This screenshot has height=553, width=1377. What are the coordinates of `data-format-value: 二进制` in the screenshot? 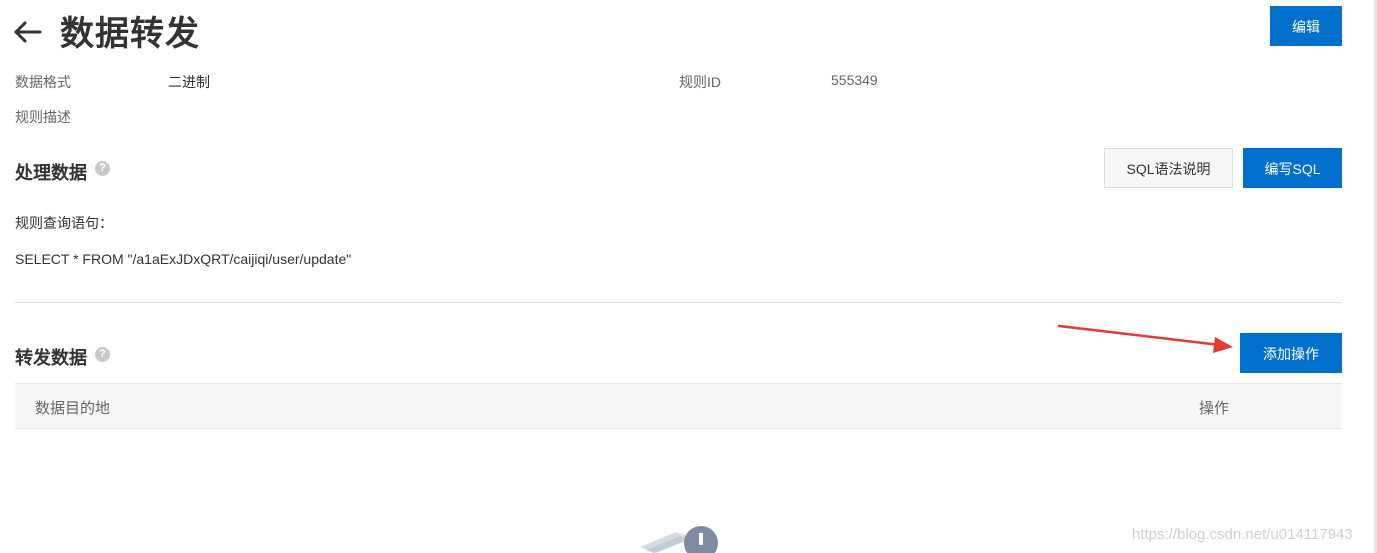 It's located at (189, 82).